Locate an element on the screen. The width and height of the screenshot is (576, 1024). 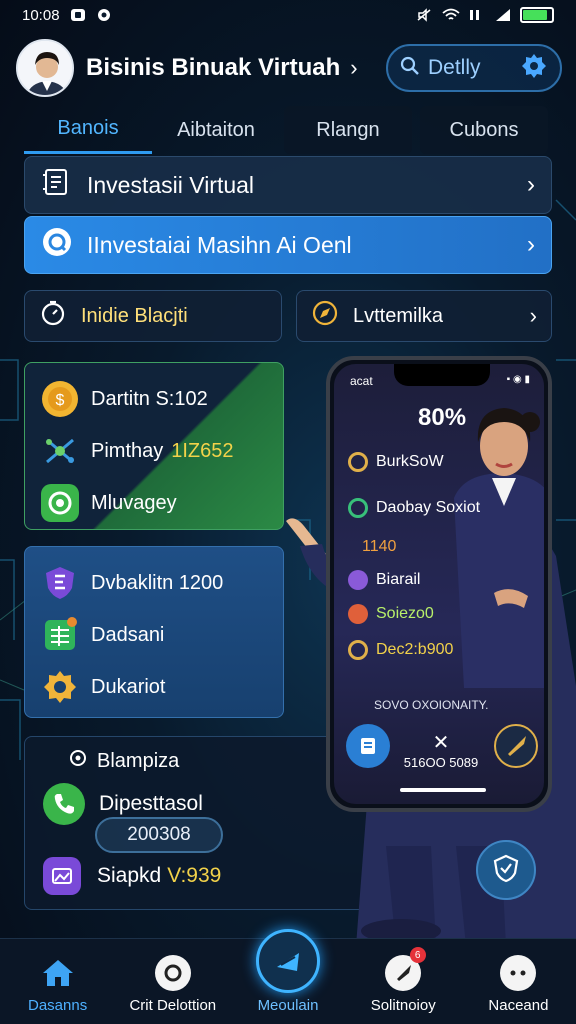
phone-list-item: BurkSoW is located at coordinates (396, 462).